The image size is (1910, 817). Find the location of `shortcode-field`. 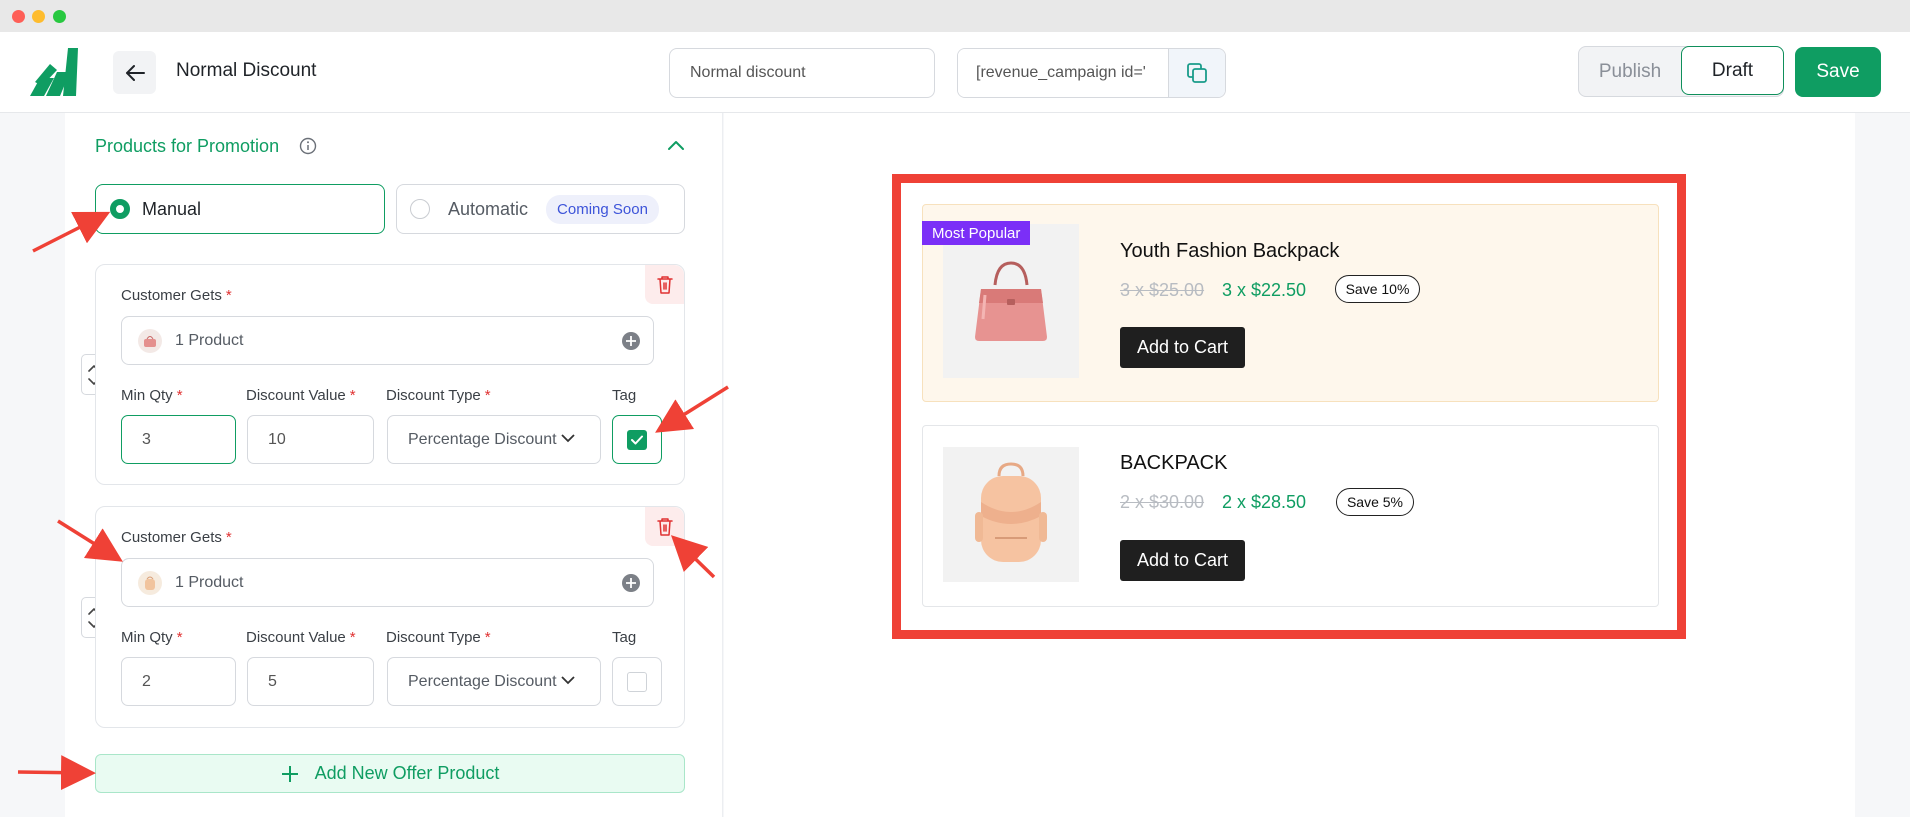

shortcode-field is located at coordinates (1091, 73).